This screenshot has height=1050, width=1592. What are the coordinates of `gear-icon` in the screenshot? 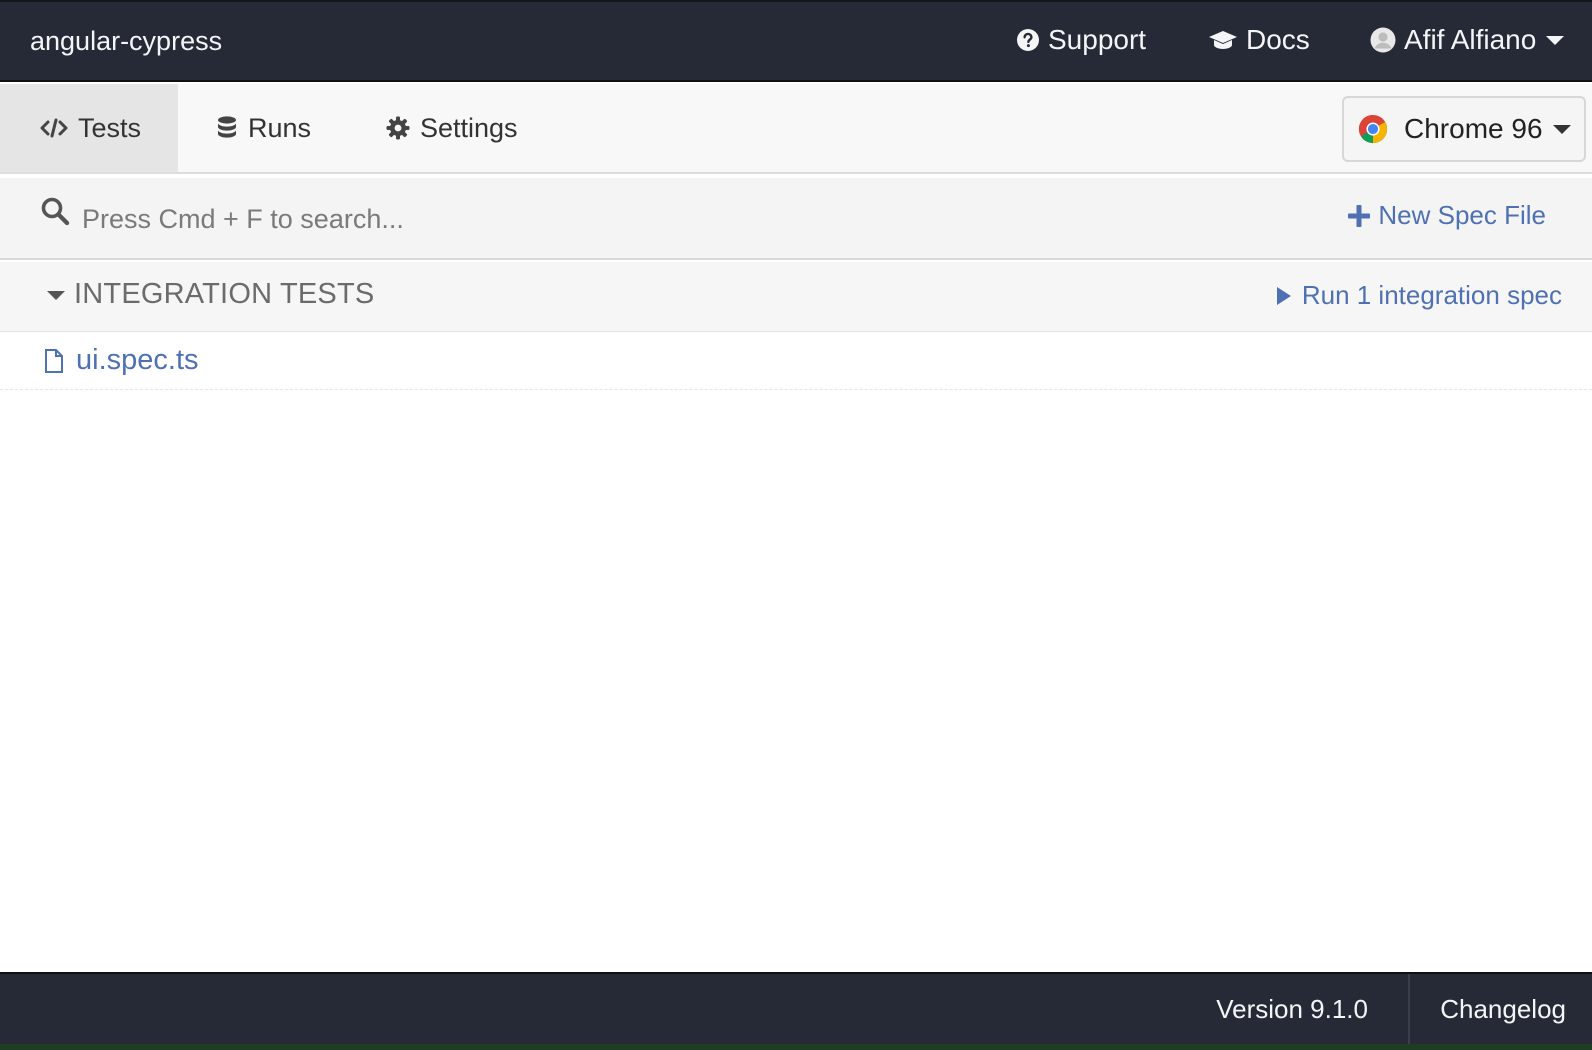 It's located at (398, 128).